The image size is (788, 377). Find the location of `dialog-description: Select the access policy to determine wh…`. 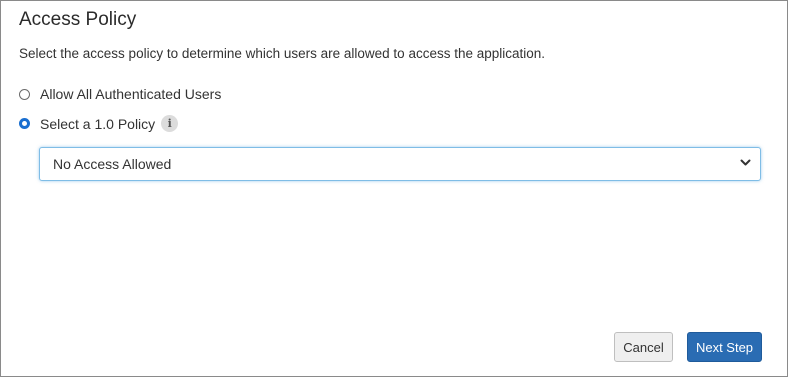

dialog-description: Select the access policy to determine wh… is located at coordinates (282, 53).